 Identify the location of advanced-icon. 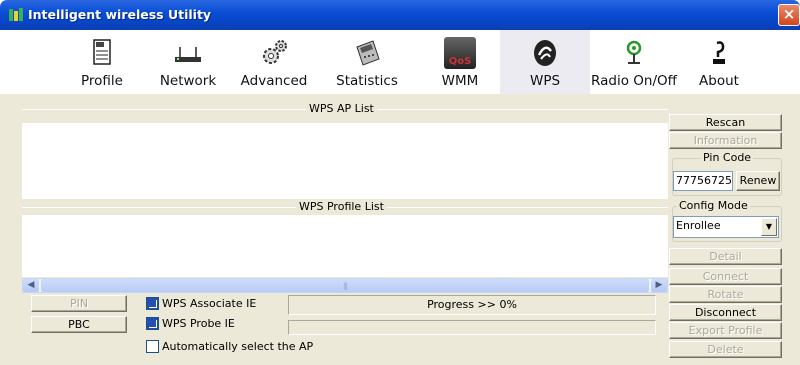
(275, 52).